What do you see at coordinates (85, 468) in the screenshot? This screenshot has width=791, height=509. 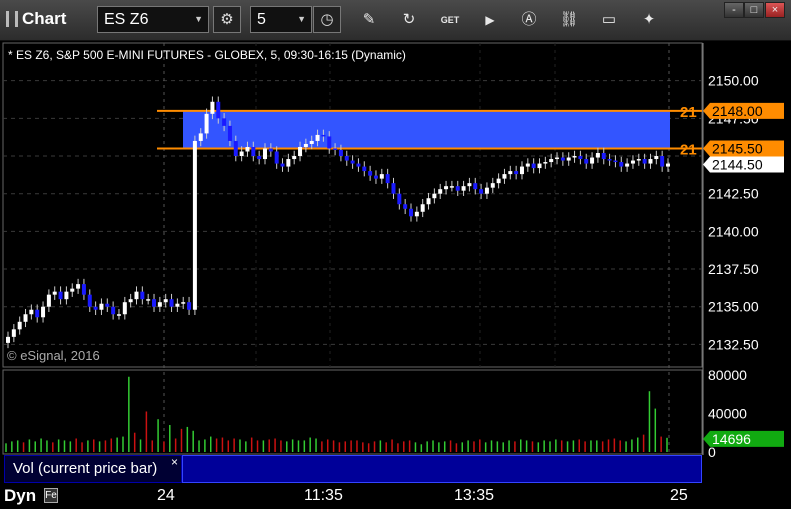 I see `volume-study-label: Vol (current price bar)` at bounding box center [85, 468].